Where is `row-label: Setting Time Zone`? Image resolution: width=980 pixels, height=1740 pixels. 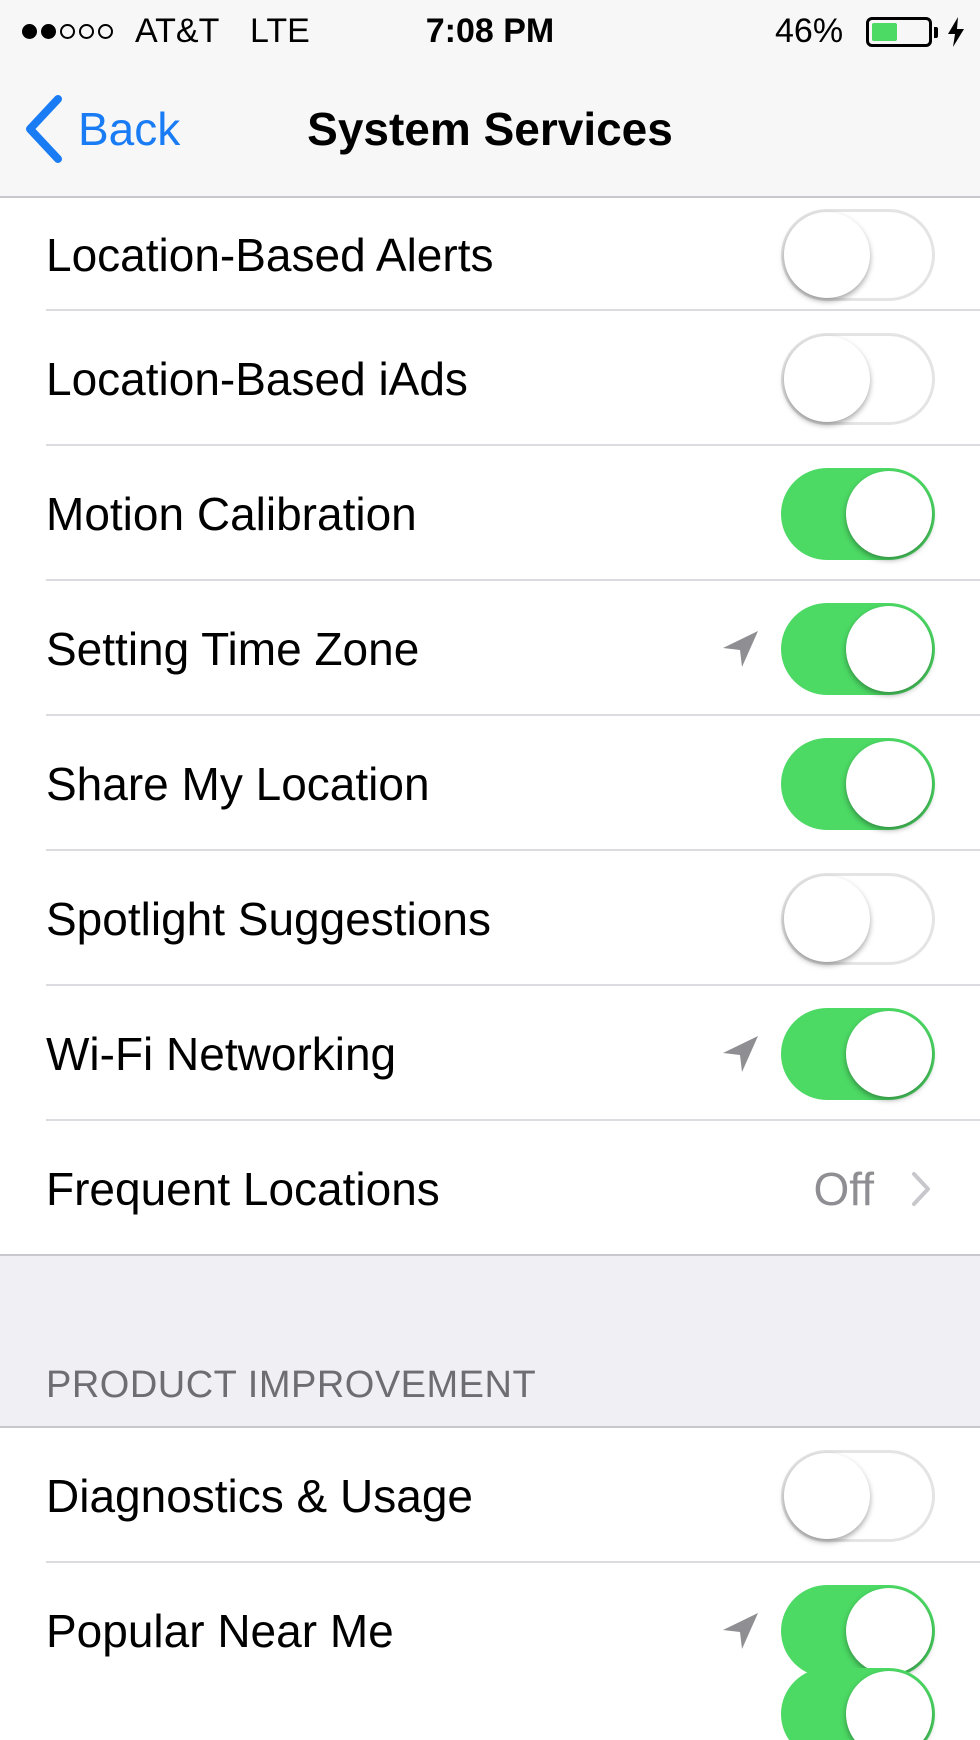 row-label: Setting Time Zone is located at coordinates (233, 648).